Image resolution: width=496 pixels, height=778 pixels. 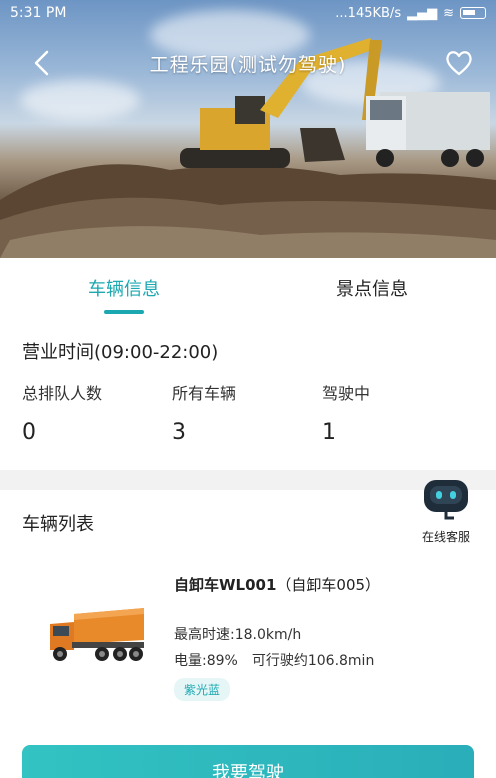 I want to click on tab-indicator, so click(x=124, y=312).